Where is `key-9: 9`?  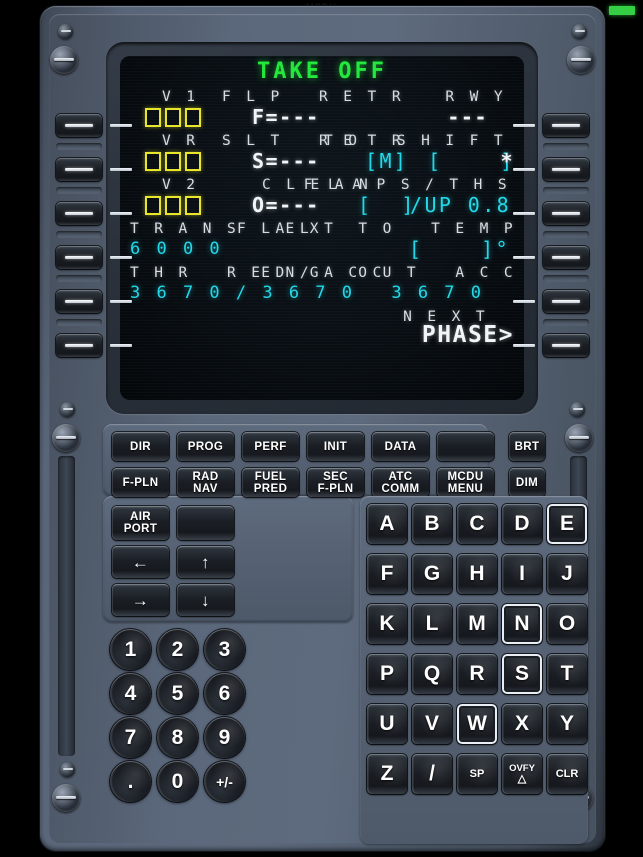 key-9: 9 is located at coordinates (224, 737).